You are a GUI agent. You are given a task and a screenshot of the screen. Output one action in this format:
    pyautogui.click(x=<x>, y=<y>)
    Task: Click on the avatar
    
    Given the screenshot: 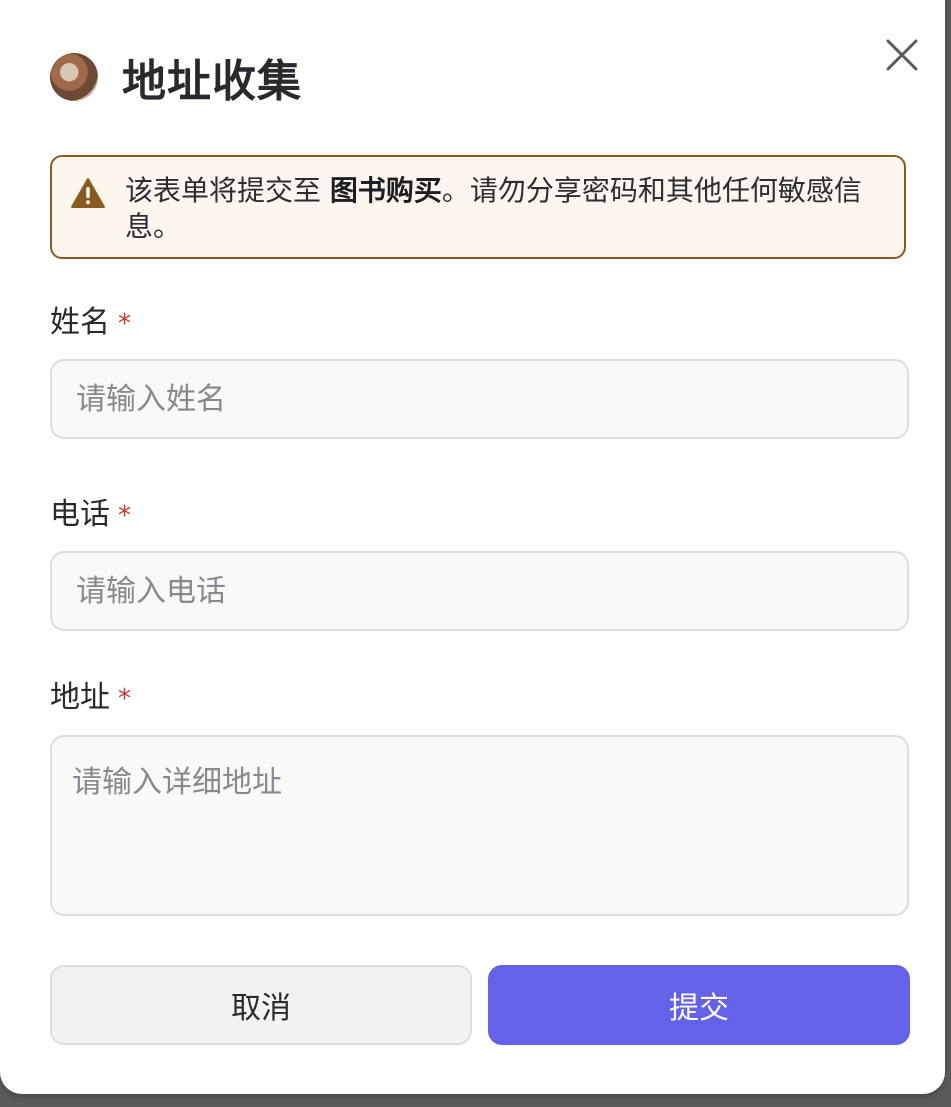 What is the action you would take?
    pyautogui.click(x=74, y=77)
    